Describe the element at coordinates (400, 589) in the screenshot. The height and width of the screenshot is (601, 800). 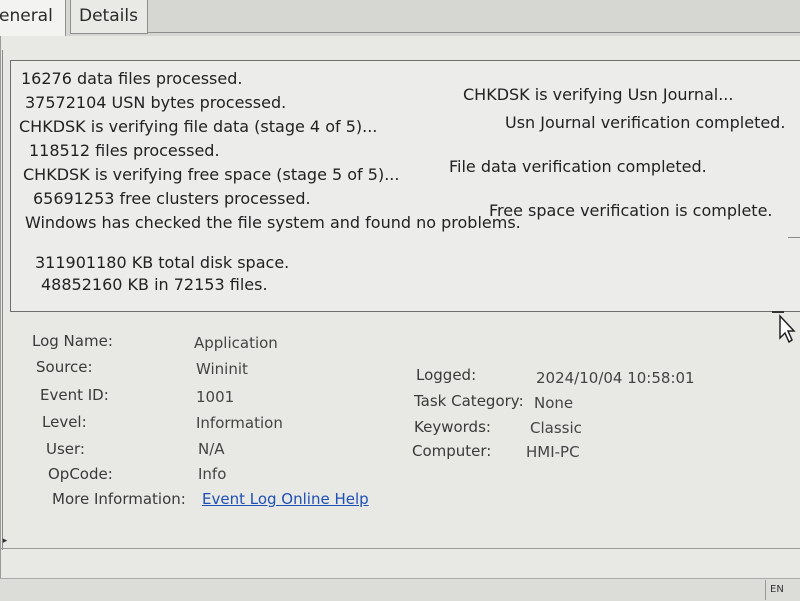
I see `window-bottom-strip` at that location.